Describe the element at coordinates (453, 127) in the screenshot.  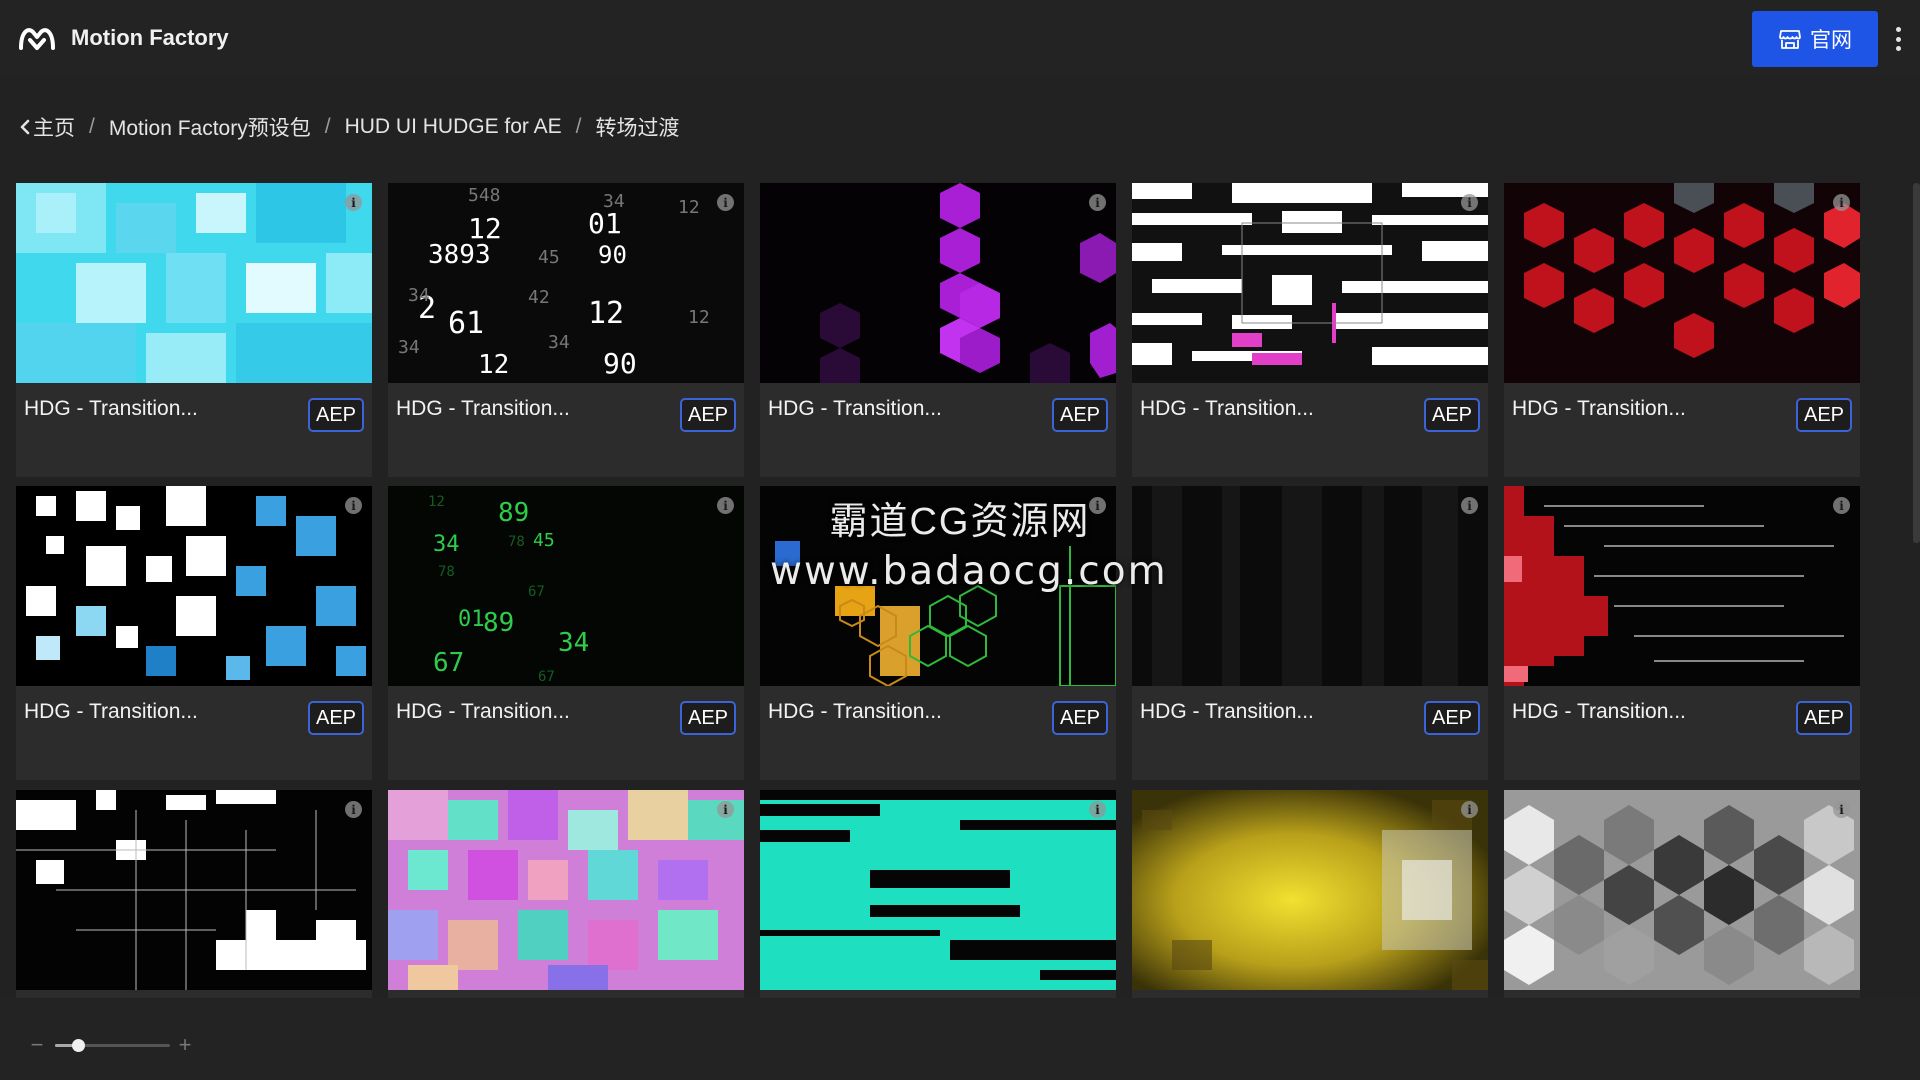
I see `breadcrumb-hud-pack: HUD UI HUDGE for AE` at that location.